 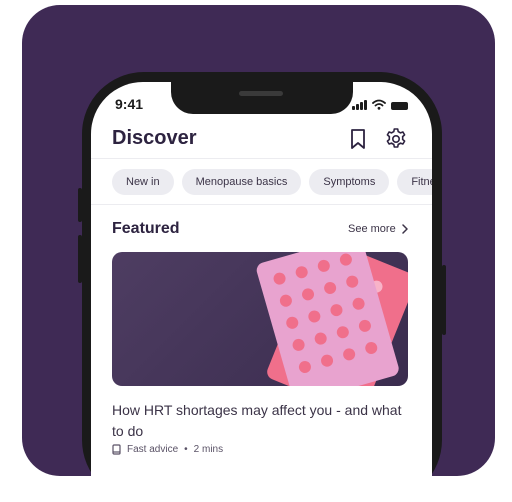 I want to click on gear-icon, so click(x=396, y=139).